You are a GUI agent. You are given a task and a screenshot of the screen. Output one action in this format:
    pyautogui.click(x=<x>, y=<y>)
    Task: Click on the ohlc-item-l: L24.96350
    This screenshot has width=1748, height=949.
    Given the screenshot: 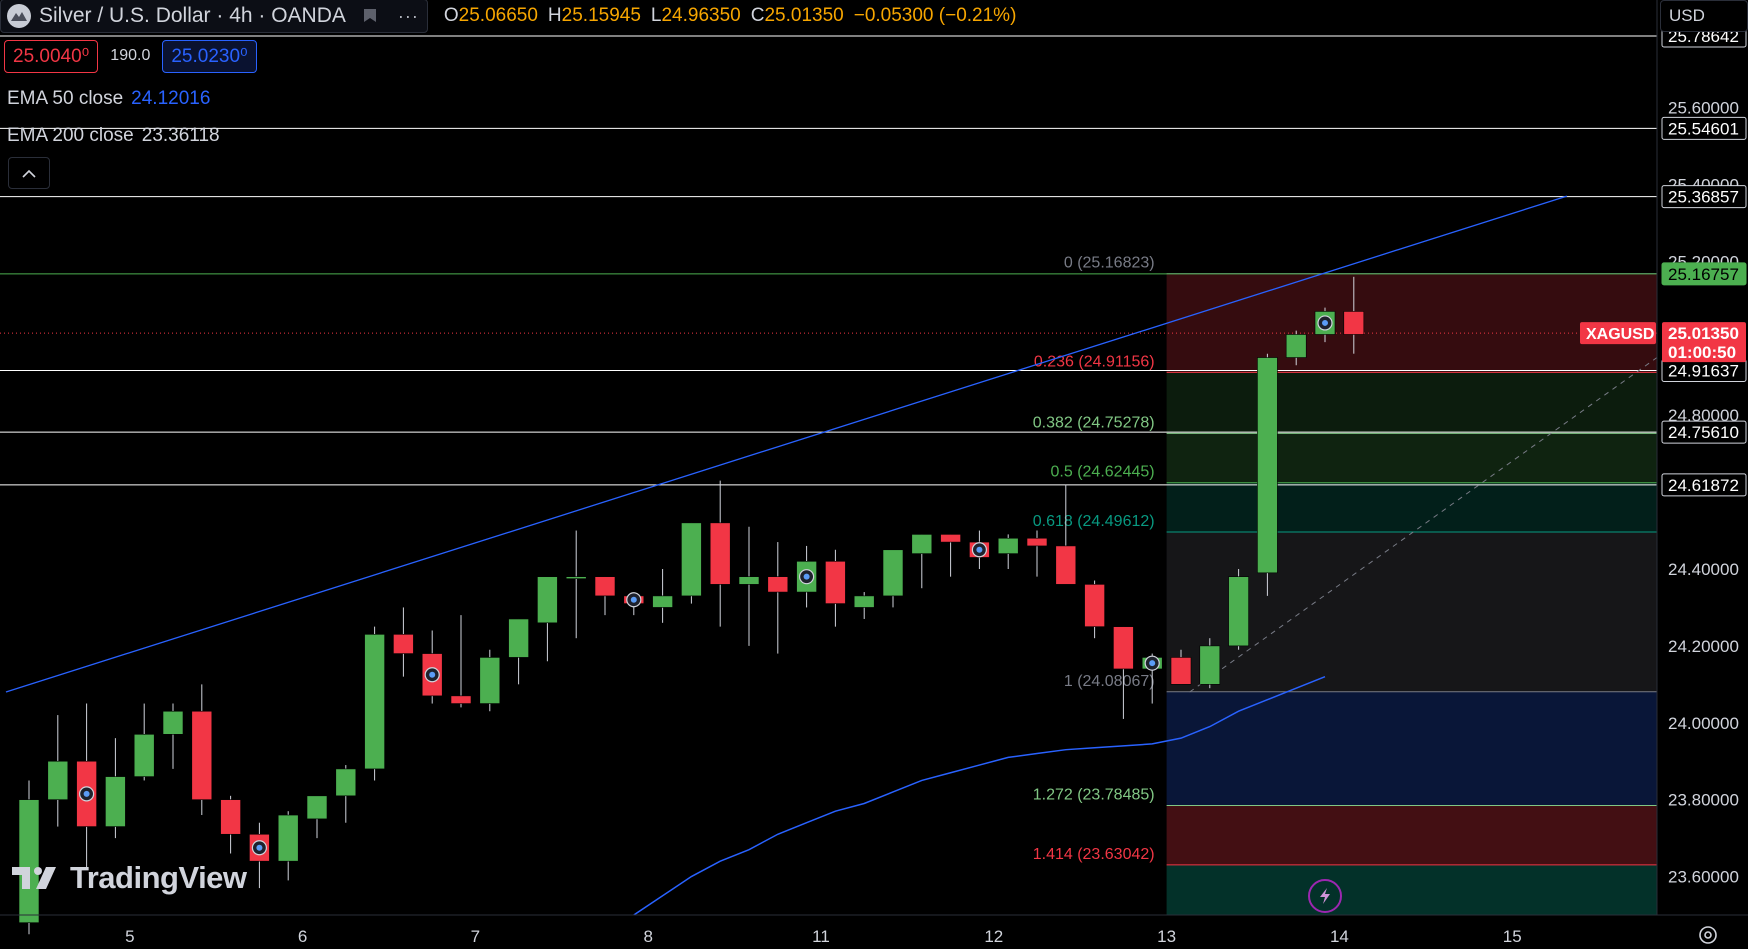 What is the action you would take?
    pyautogui.click(x=696, y=16)
    